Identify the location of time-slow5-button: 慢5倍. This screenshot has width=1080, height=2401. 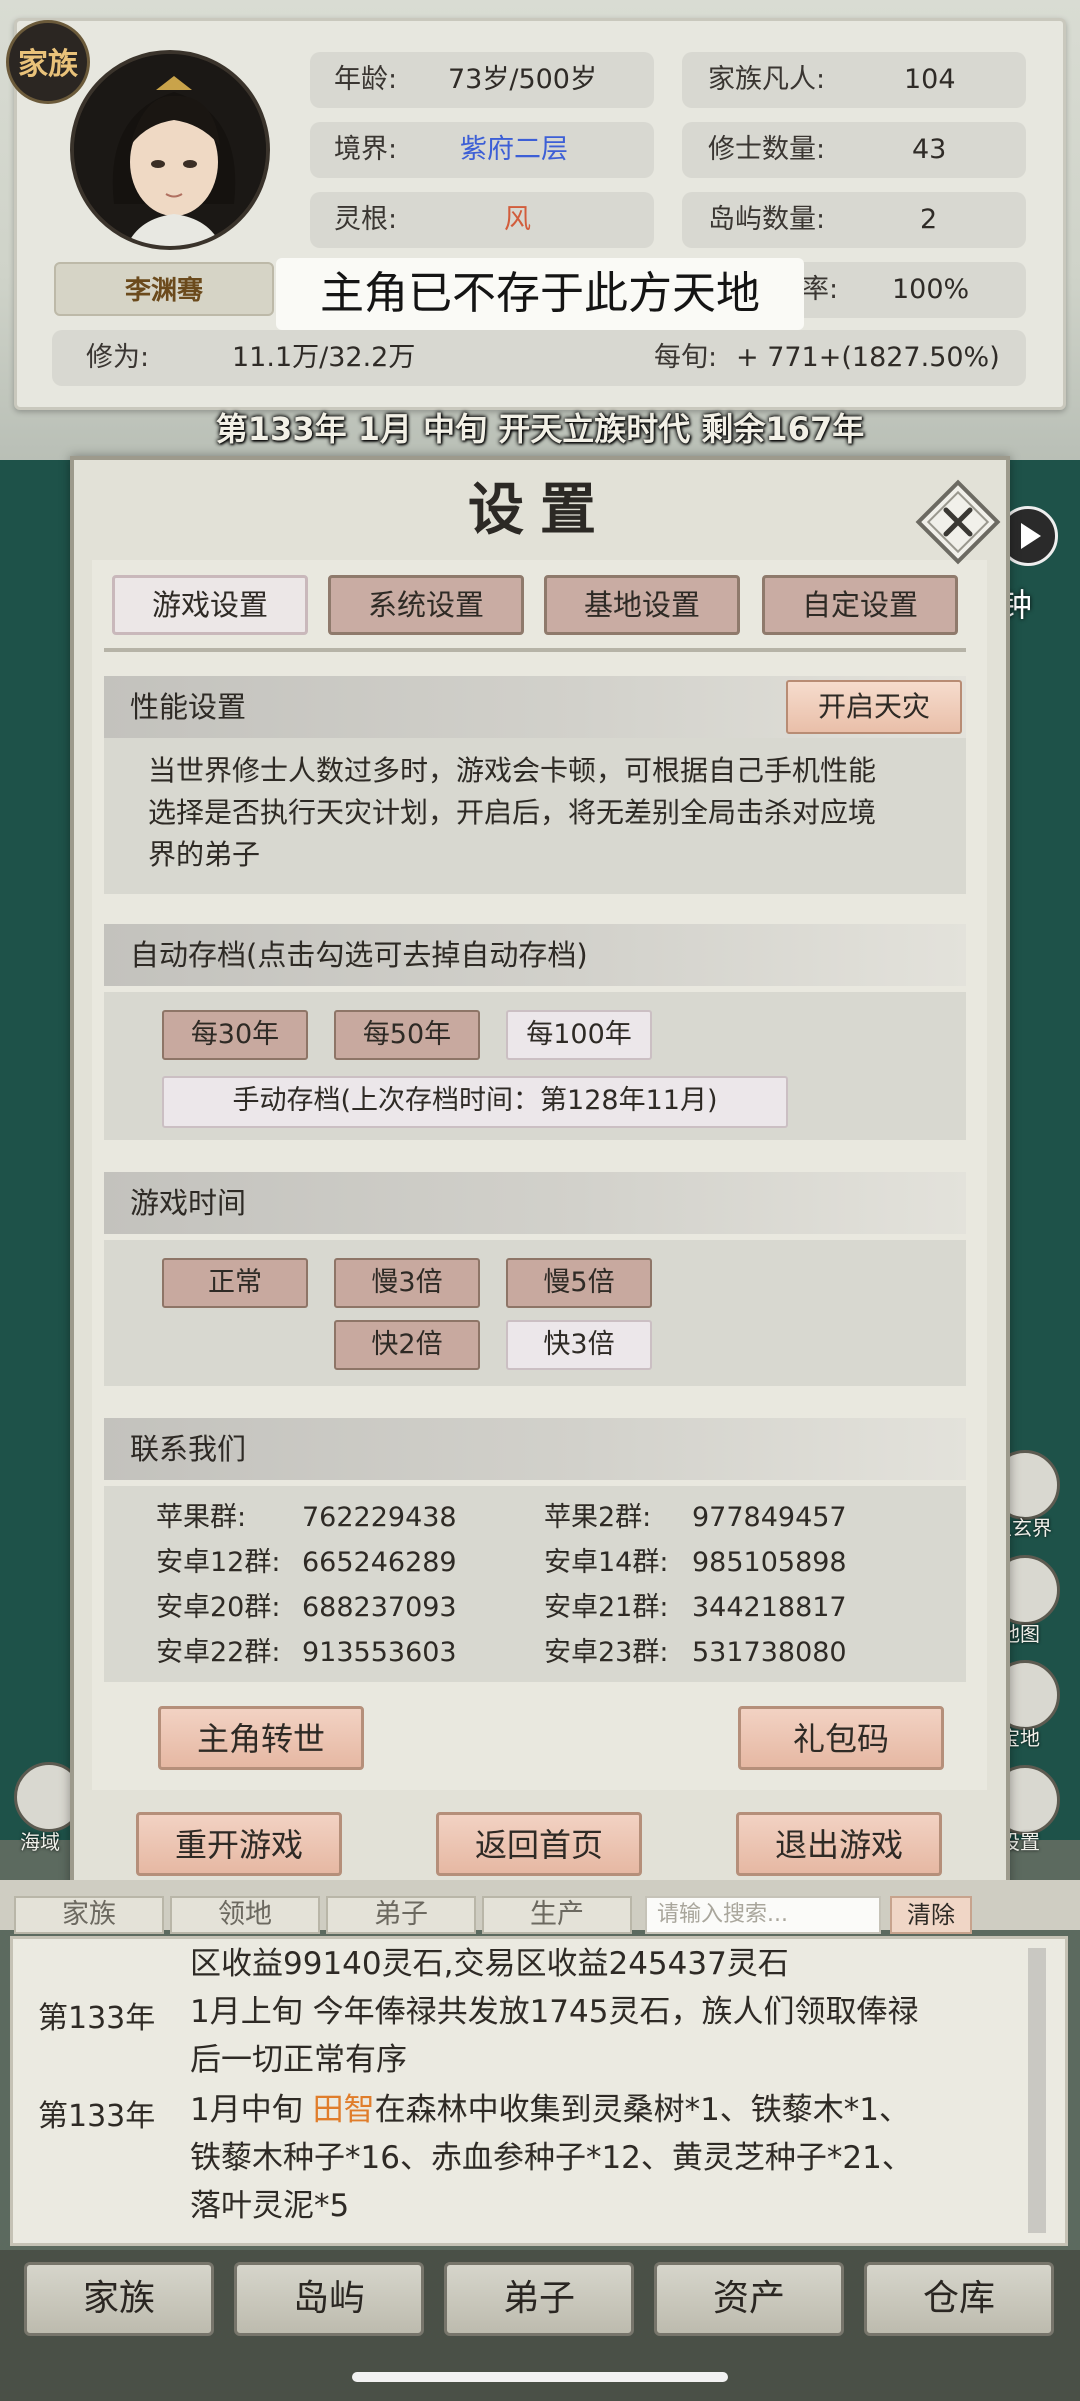
(579, 1283).